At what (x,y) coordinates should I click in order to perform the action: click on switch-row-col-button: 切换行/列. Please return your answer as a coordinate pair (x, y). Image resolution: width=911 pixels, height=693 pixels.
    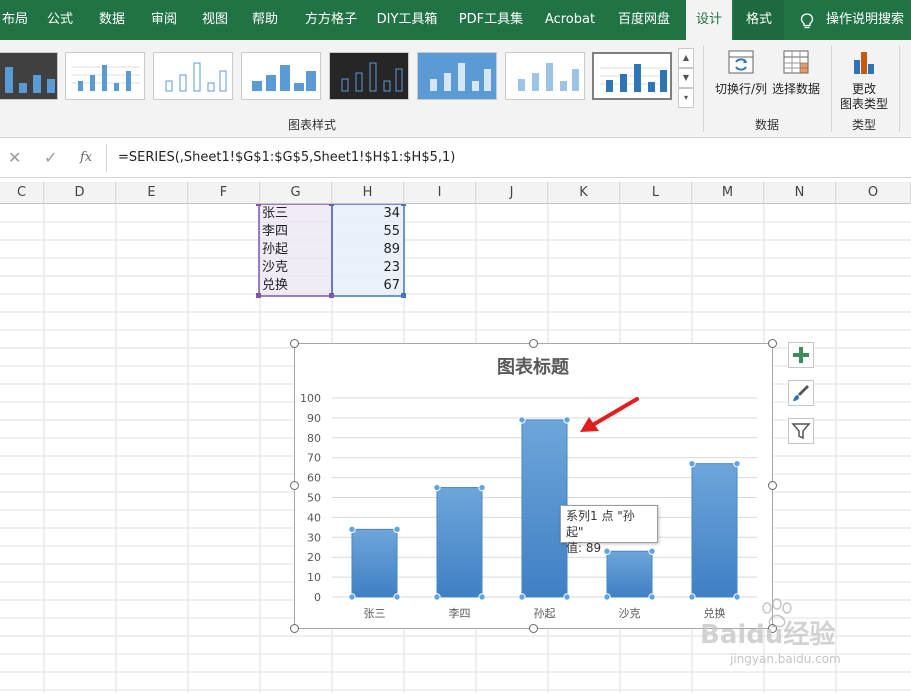
    Looking at the image, I should click on (741, 72).